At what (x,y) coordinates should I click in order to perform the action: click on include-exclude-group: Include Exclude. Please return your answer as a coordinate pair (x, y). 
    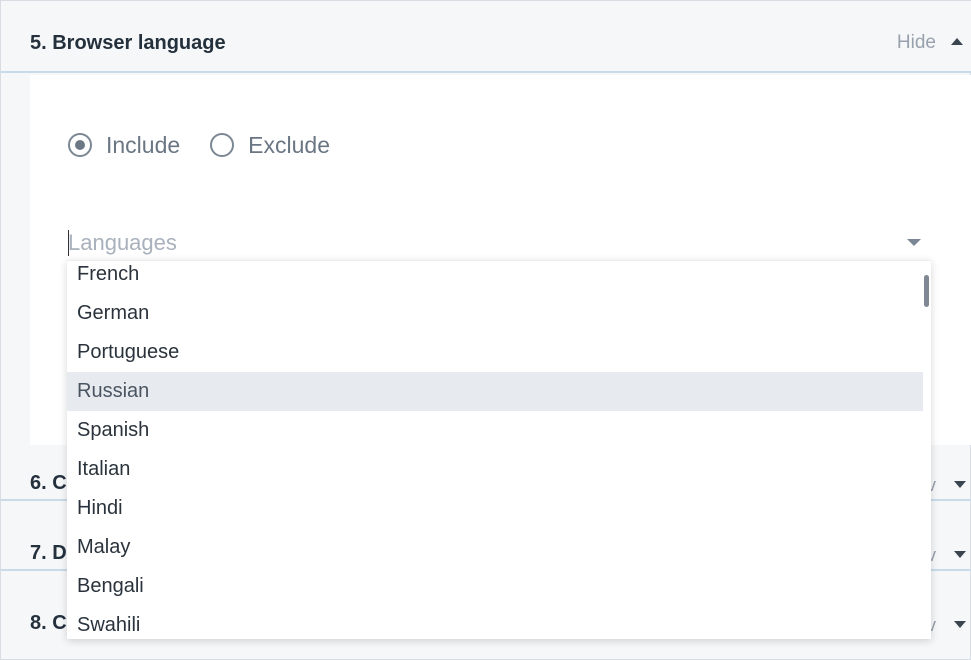
    Looking at the image, I should click on (199, 145).